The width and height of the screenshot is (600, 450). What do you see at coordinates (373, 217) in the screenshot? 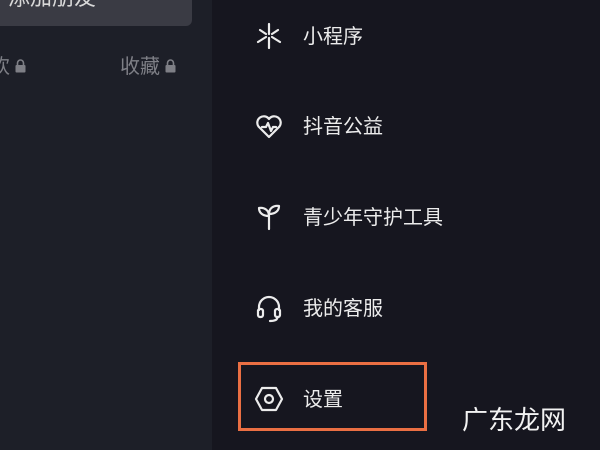
I see `menu-item-label: 青少年守护工具` at bounding box center [373, 217].